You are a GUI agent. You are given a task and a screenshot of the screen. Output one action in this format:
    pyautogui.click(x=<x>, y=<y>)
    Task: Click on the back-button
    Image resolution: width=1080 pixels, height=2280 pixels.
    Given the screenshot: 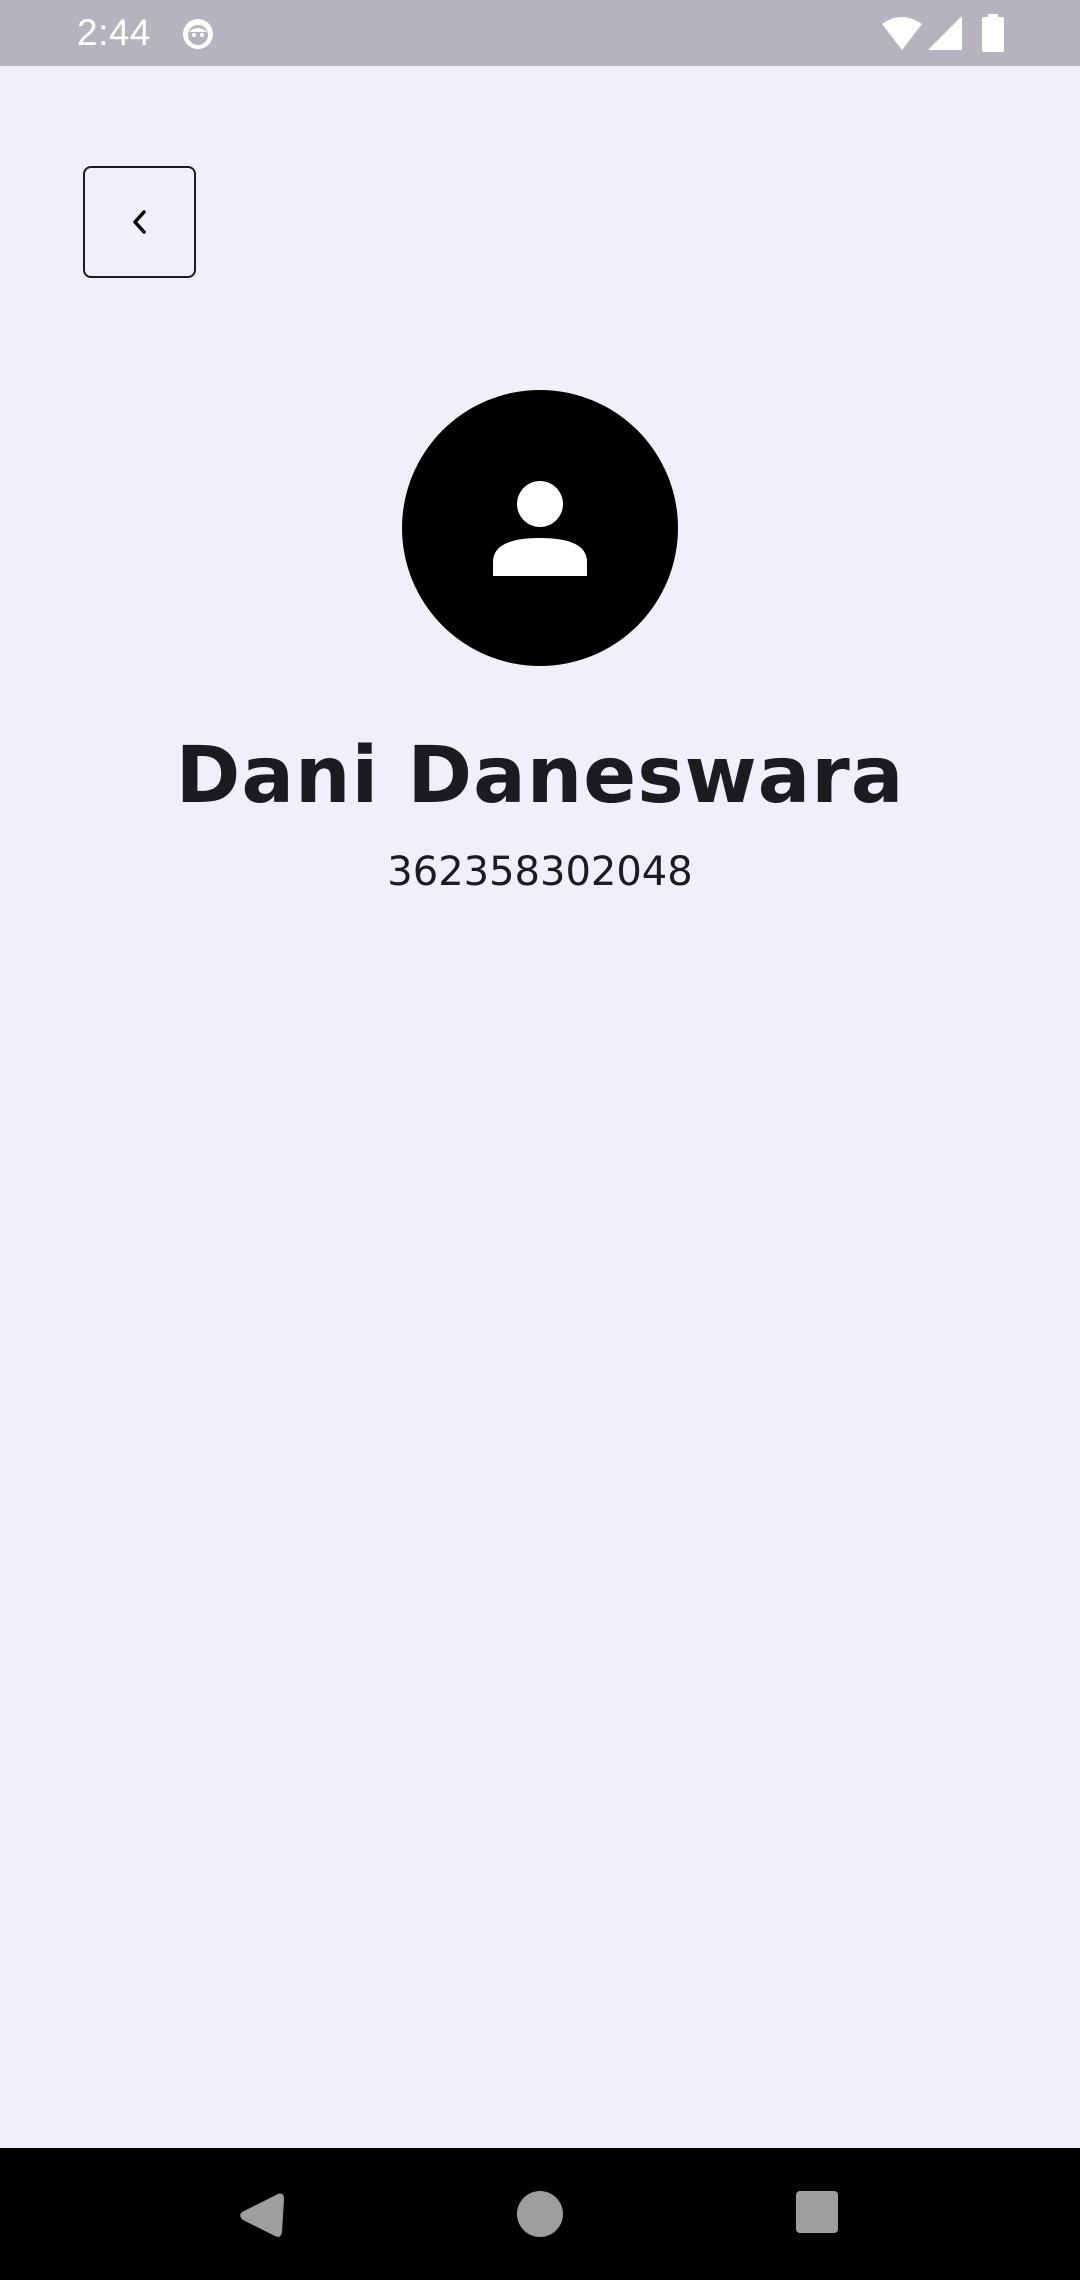 What is the action you would take?
    pyautogui.click(x=139, y=222)
    